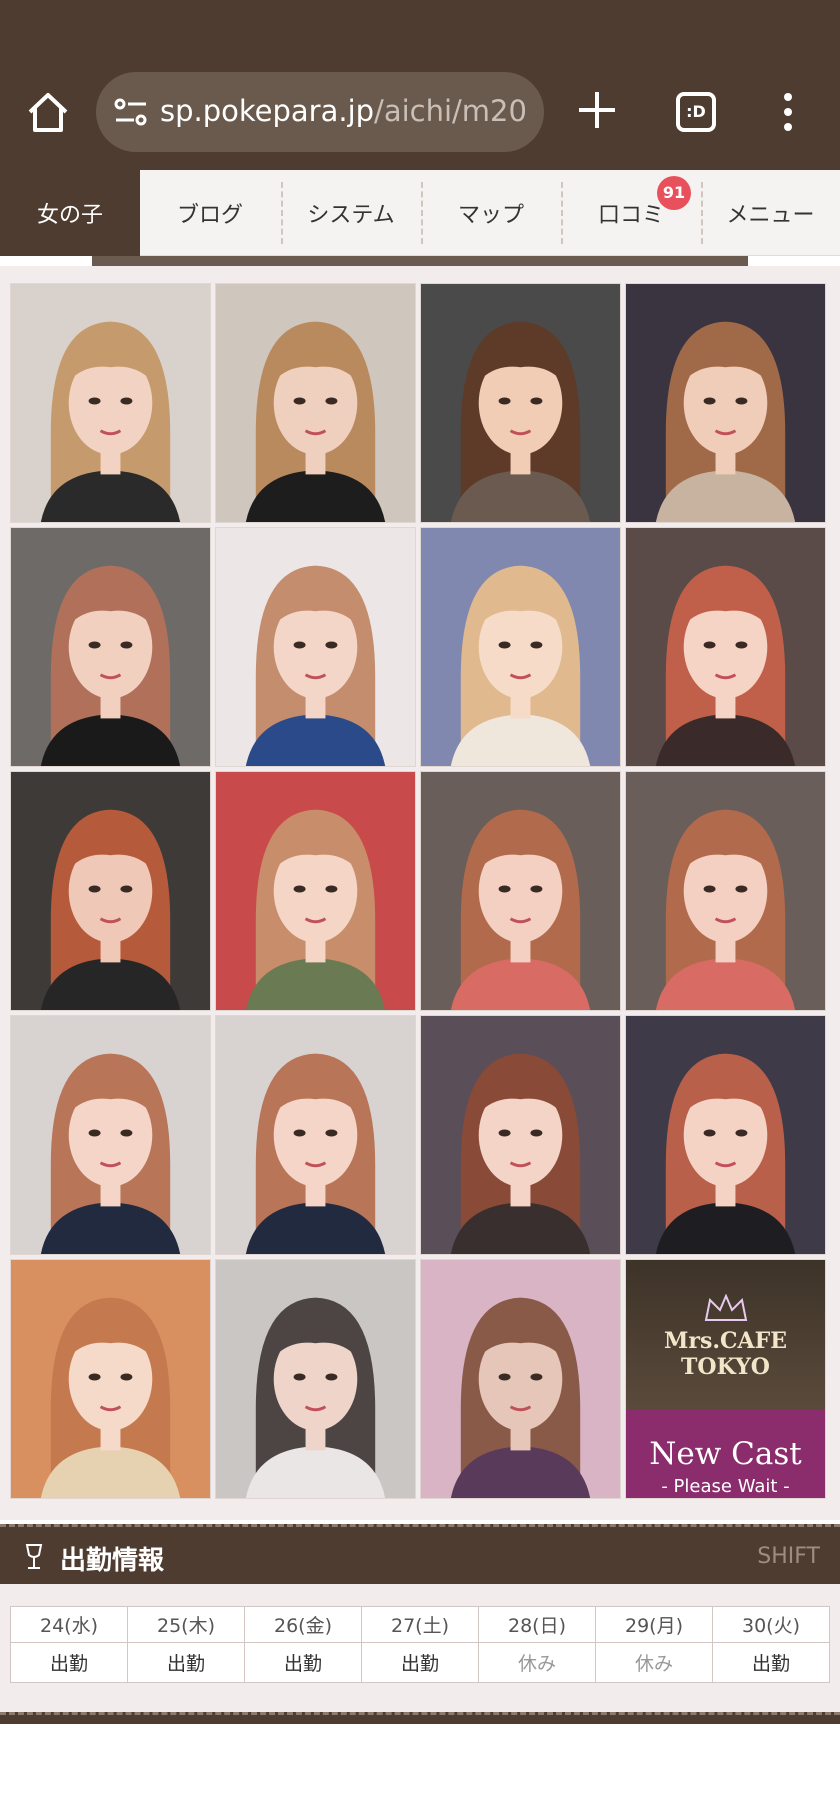 The height and width of the screenshot is (1820, 840). Describe the element at coordinates (770, 213) in the screenshot. I see `nav-tab-menu: メニュー` at that location.